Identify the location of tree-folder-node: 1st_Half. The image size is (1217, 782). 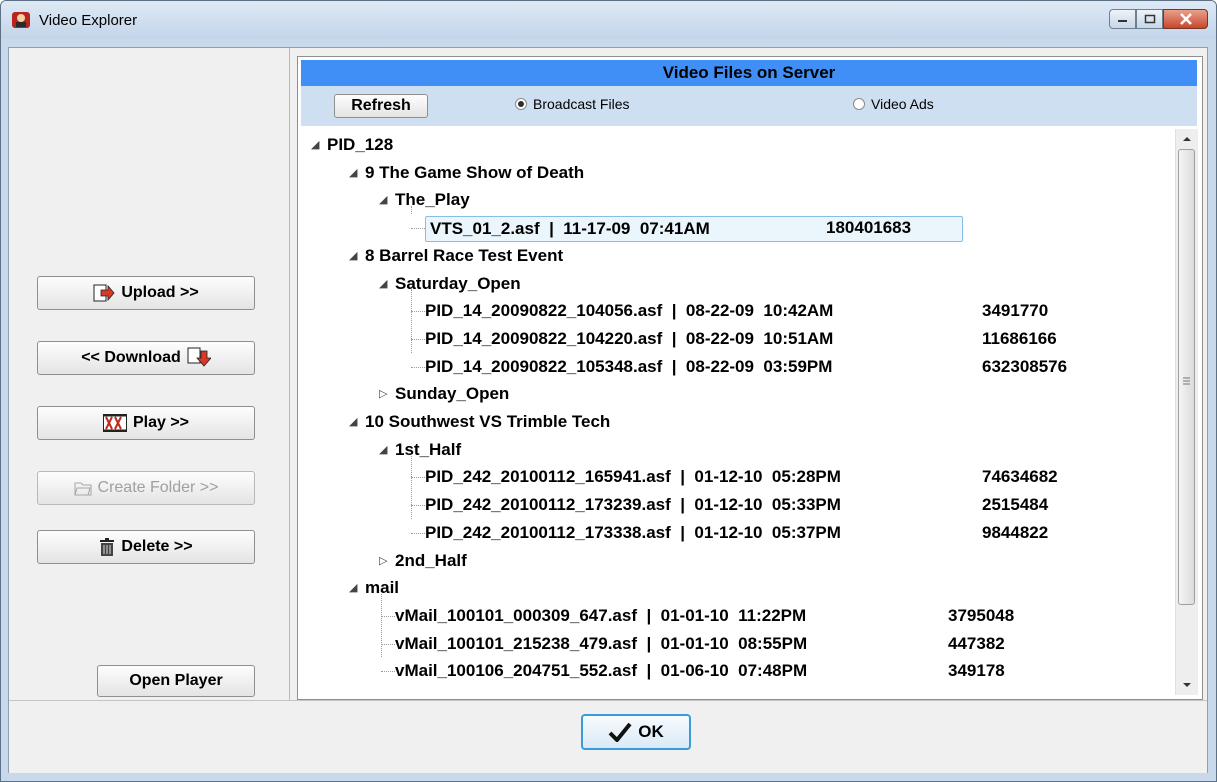
(428, 450).